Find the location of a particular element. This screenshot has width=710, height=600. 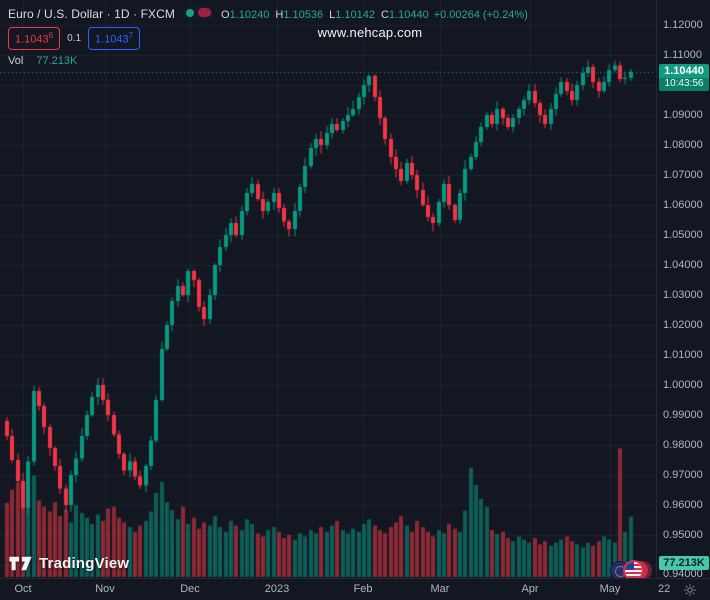

tradingview-logo: TradingView is located at coordinates (68, 563).